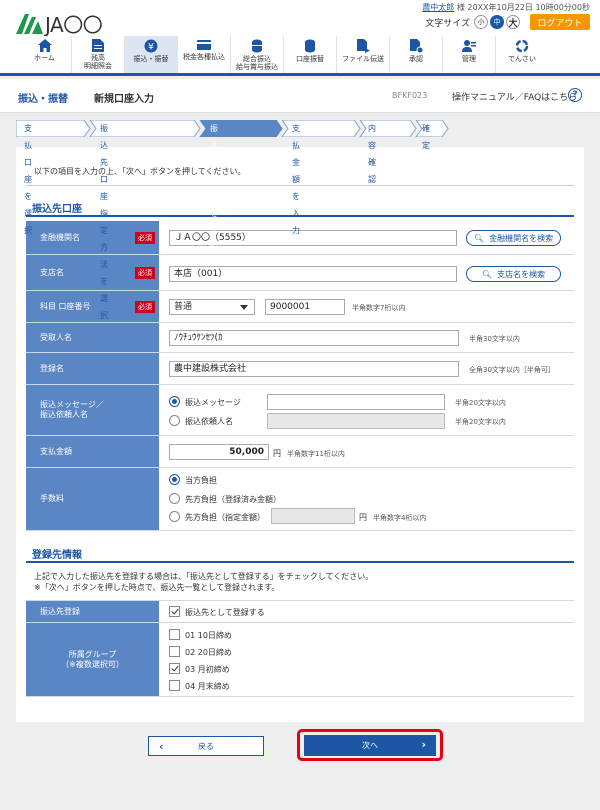 Image resolution: width=600 pixels, height=810 pixels. What do you see at coordinates (310, 59) in the screenshot?
I see `nav-label: 口座振替` at bounding box center [310, 59].